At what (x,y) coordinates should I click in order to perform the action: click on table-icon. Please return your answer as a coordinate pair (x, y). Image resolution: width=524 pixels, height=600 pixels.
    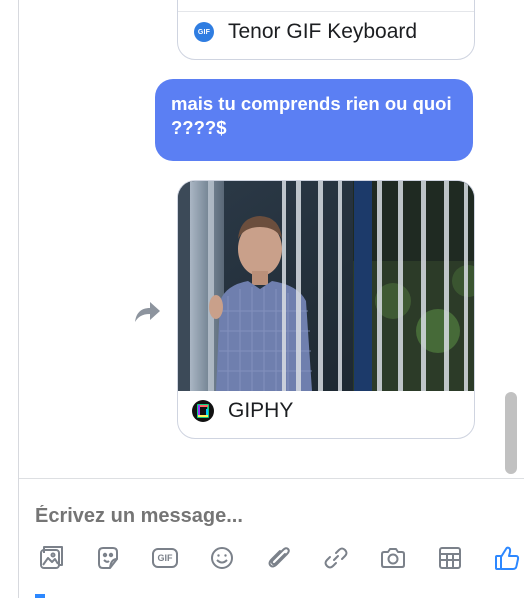
    Looking at the image, I should click on (450, 558).